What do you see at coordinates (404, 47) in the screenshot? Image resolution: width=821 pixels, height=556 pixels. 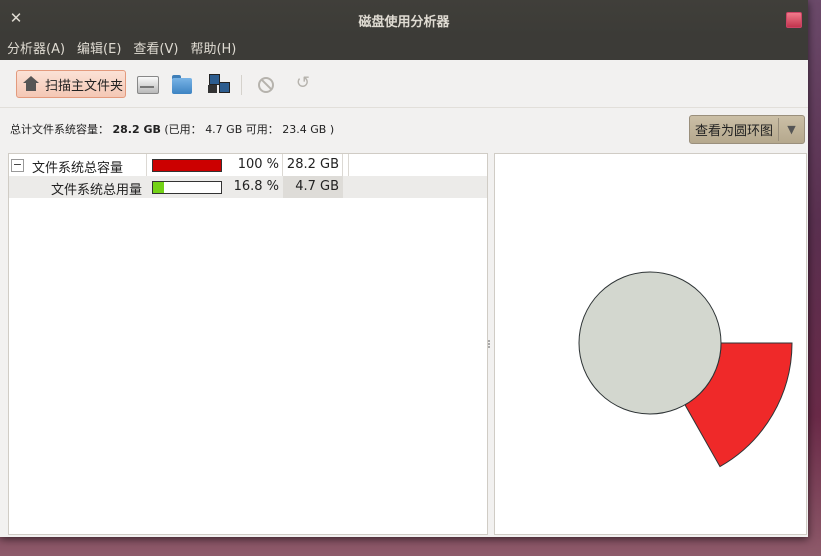 I see `menu-bar: 分析器(A) 编辑(E) 查看(V) 帮助(H)` at bounding box center [404, 47].